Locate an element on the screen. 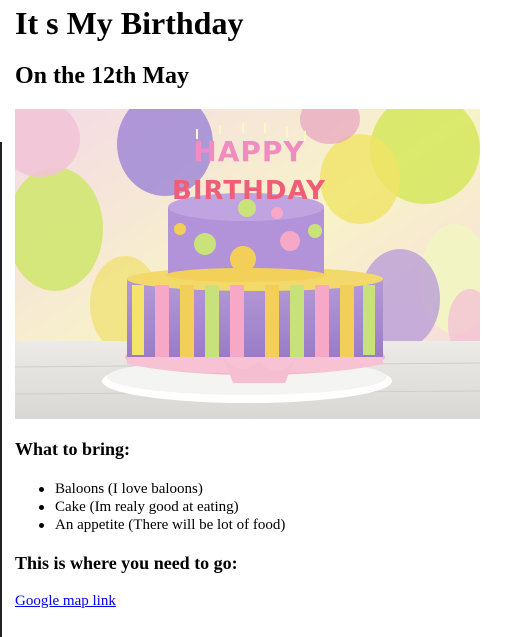  location-heading: This is where you need to go: is located at coordinates (126, 563).